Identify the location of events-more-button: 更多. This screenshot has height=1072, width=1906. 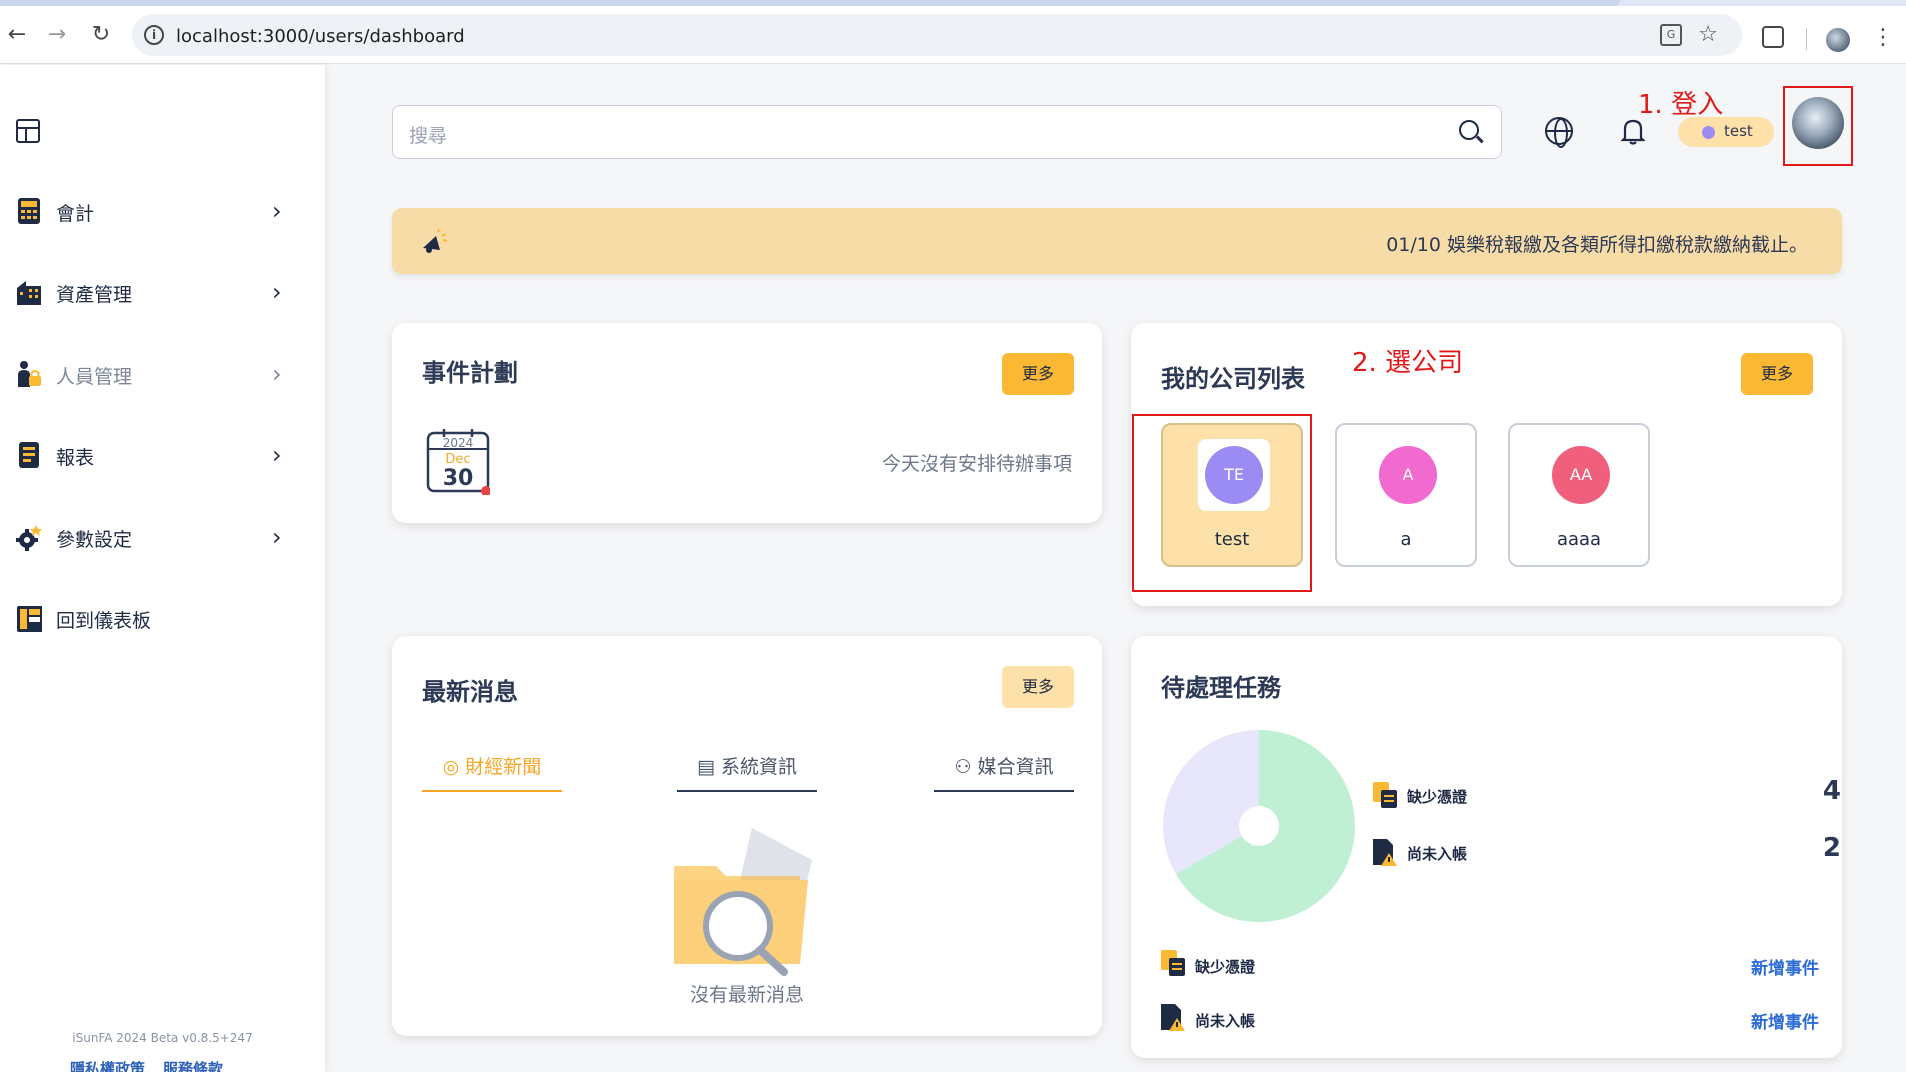
(1038, 374).